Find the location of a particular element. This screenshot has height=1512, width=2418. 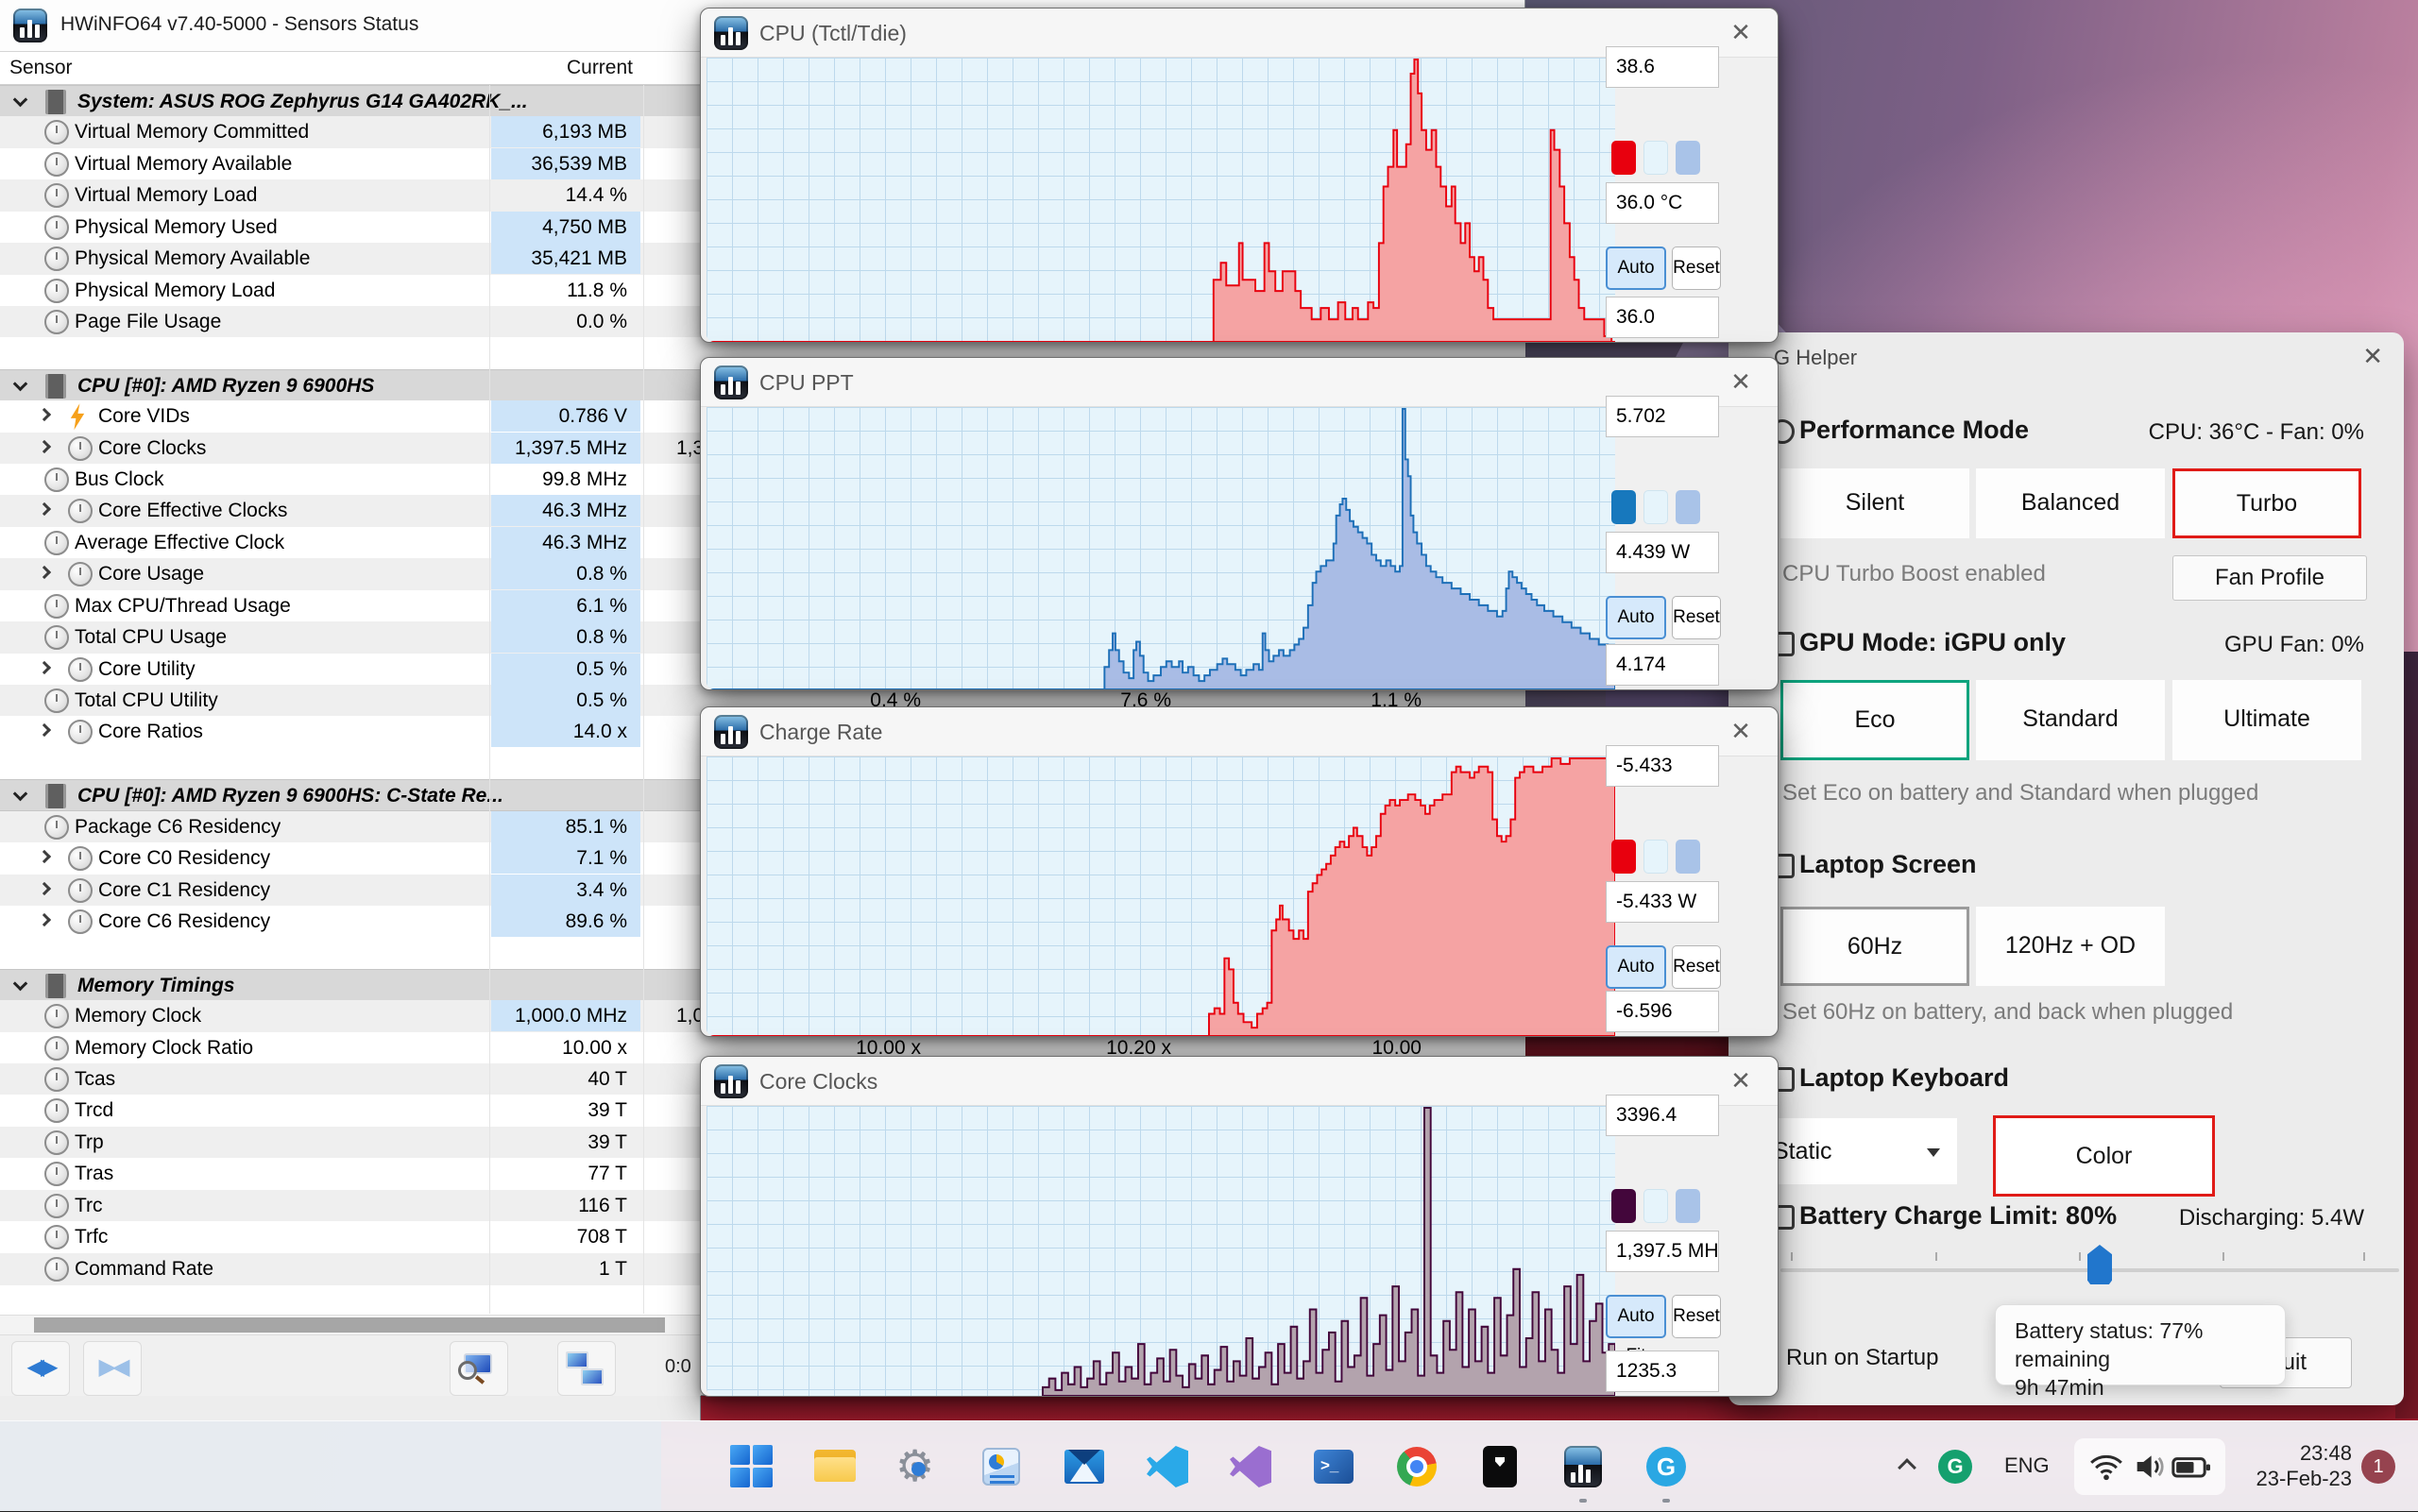

charge-rate-chart is located at coordinates (1161, 896).